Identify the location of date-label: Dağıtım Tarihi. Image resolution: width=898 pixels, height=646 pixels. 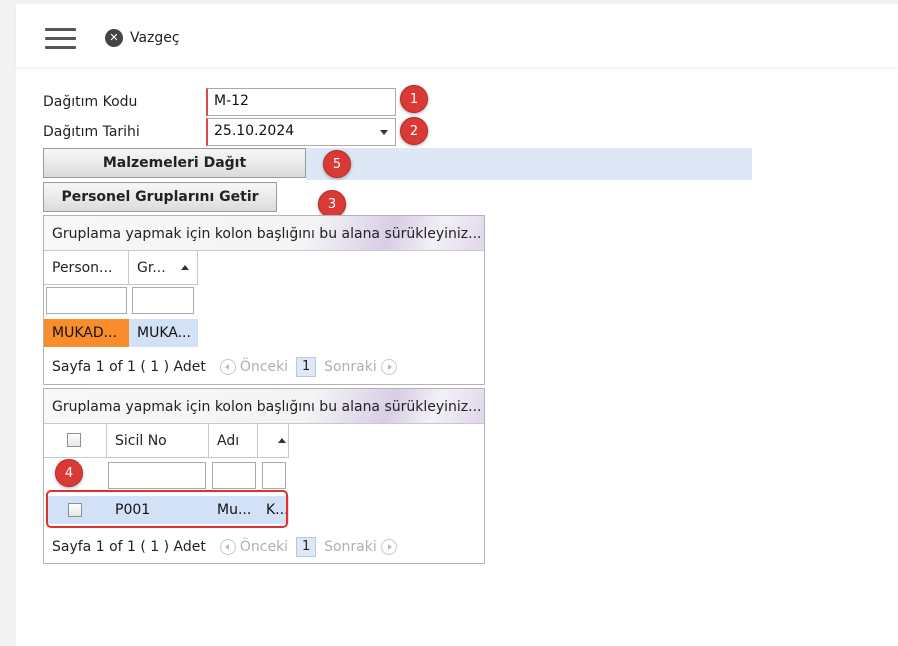
(91, 132).